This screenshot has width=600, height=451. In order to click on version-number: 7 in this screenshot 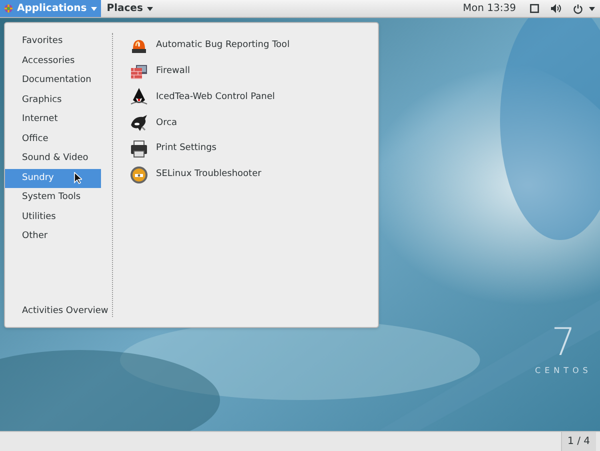, I will do `click(563, 342)`.